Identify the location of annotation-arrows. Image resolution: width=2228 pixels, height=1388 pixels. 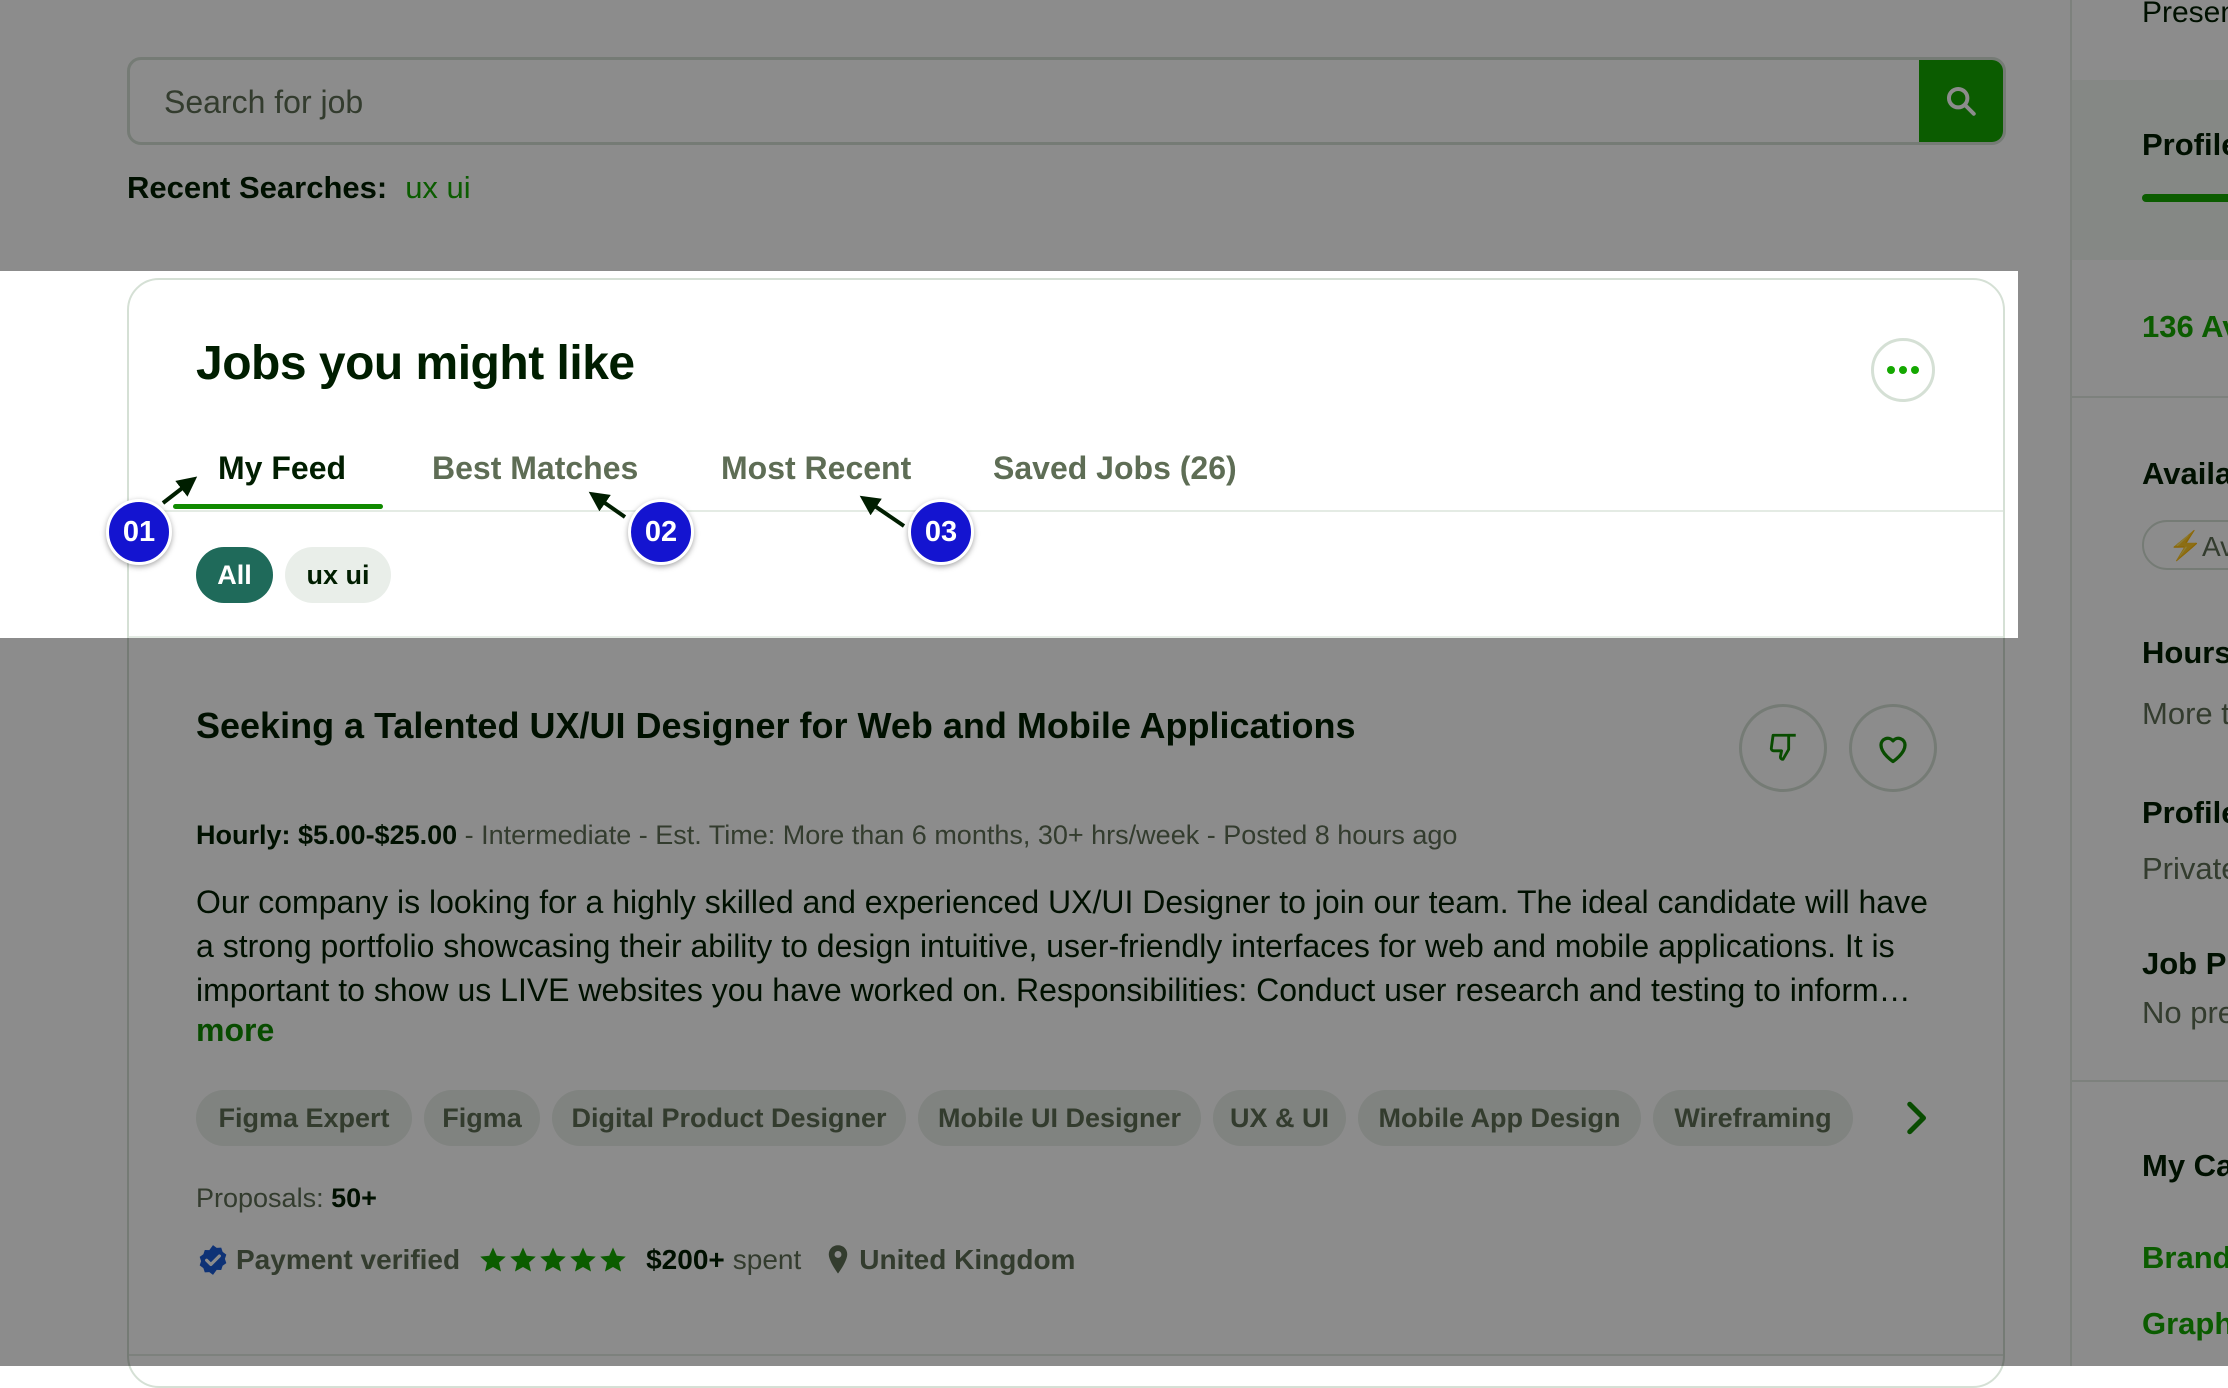
(533, 502).